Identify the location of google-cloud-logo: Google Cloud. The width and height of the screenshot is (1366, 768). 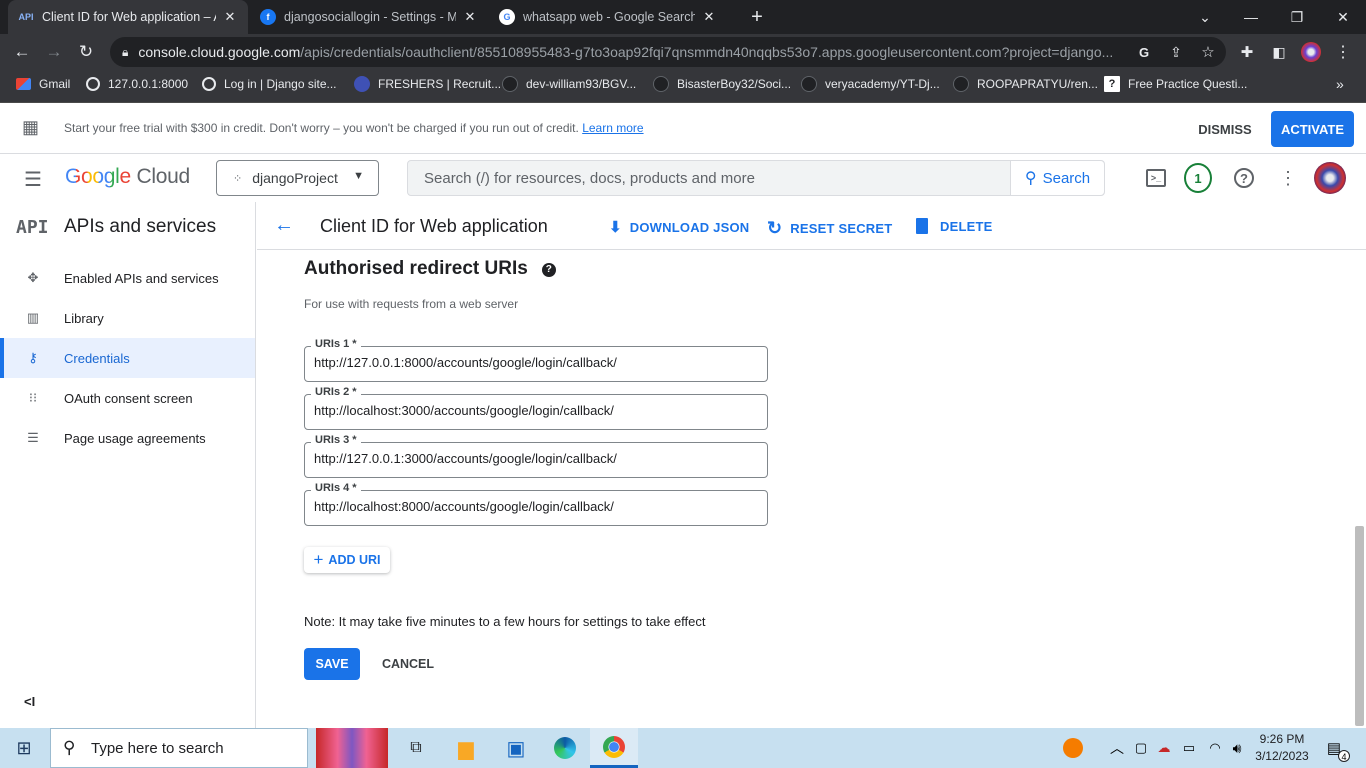
(127, 177).